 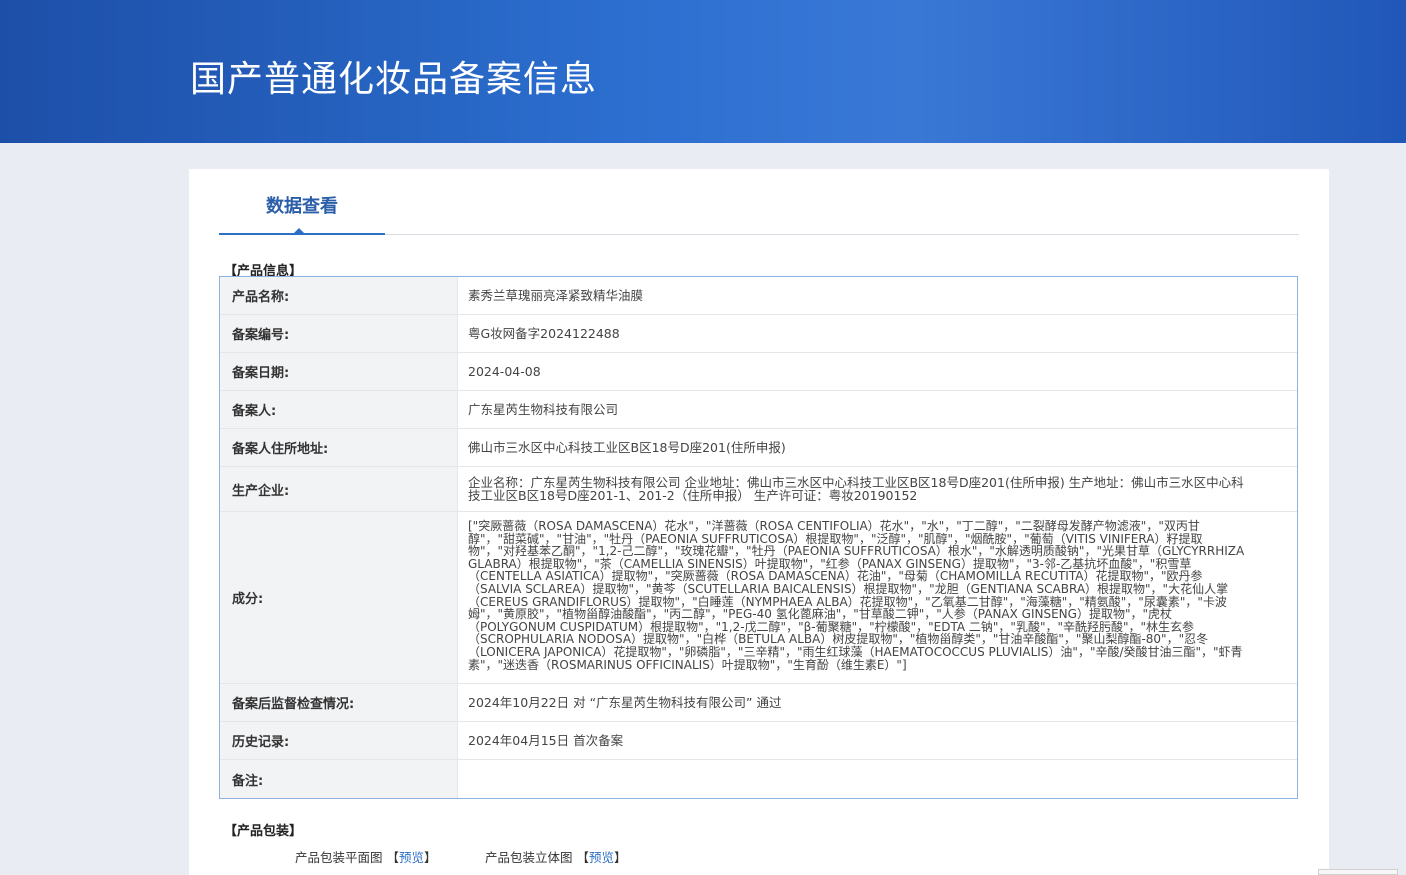 I want to click on row-key: 生产企业:, so click(x=339, y=489).